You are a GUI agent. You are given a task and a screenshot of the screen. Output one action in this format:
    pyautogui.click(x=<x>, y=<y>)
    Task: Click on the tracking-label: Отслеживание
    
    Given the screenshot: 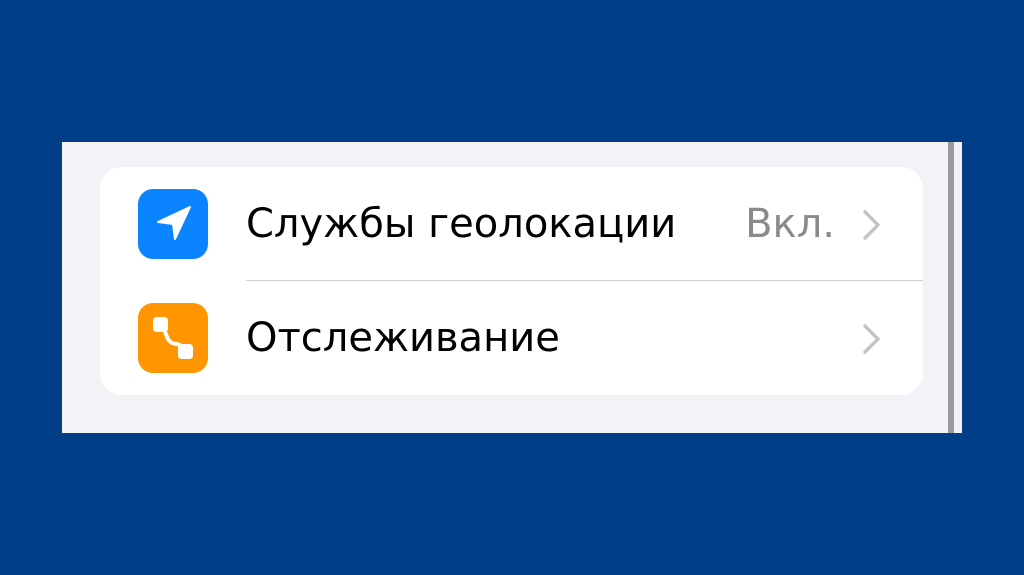 What is the action you would take?
    pyautogui.click(x=403, y=338)
    